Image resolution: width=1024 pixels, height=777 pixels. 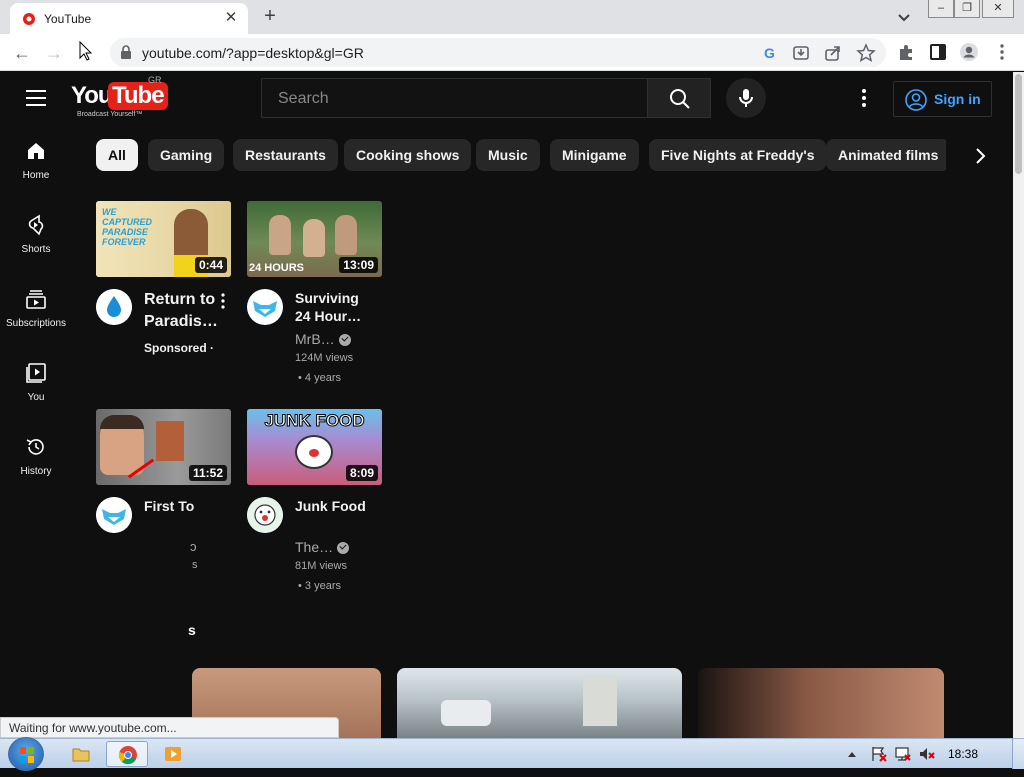 What do you see at coordinates (866, 53) in the screenshot?
I see `bookmark-star-icon` at bounding box center [866, 53].